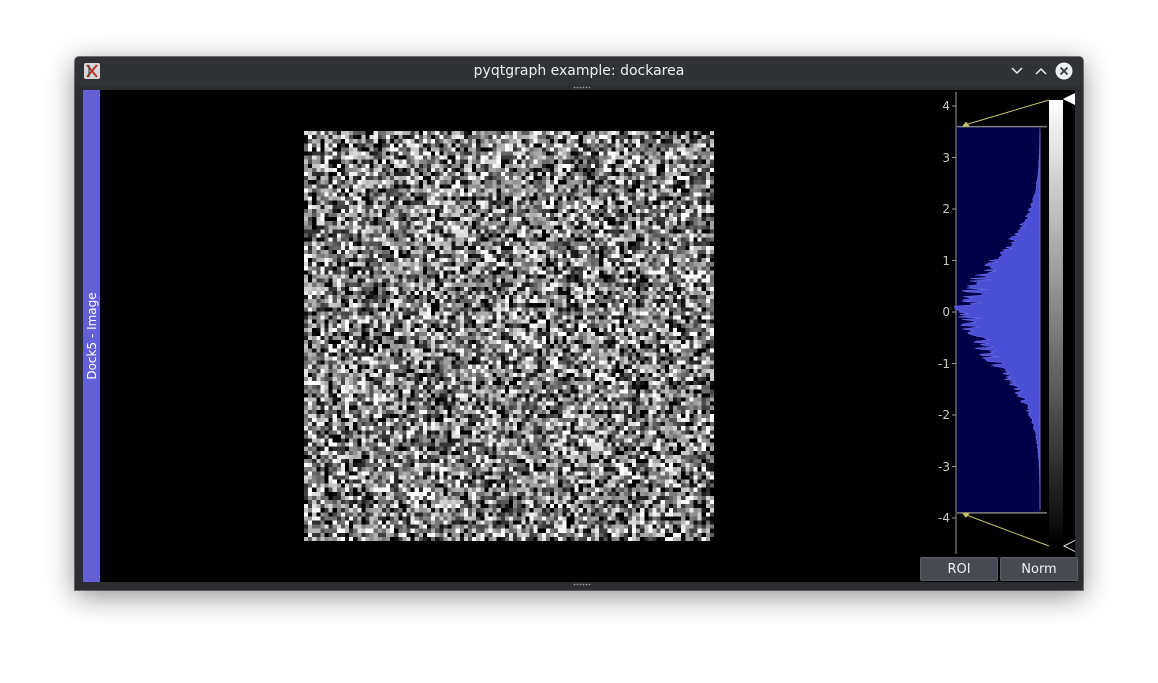 The width and height of the screenshot is (1158, 683). Describe the element at coordinates (946, 106) in the screenshot. I see `axis-tick-label: 4` at that location.